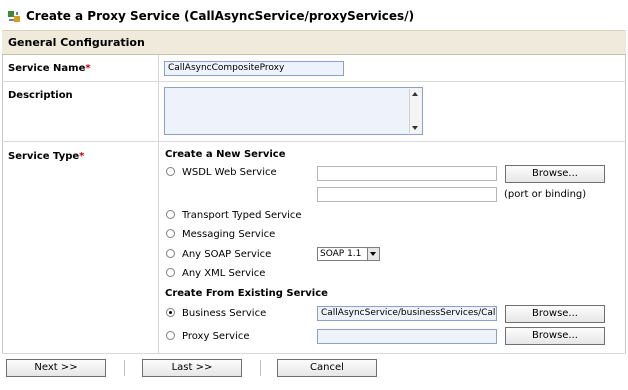  I want to click on create-new-heading: Create a New Service, so click(225, 154).